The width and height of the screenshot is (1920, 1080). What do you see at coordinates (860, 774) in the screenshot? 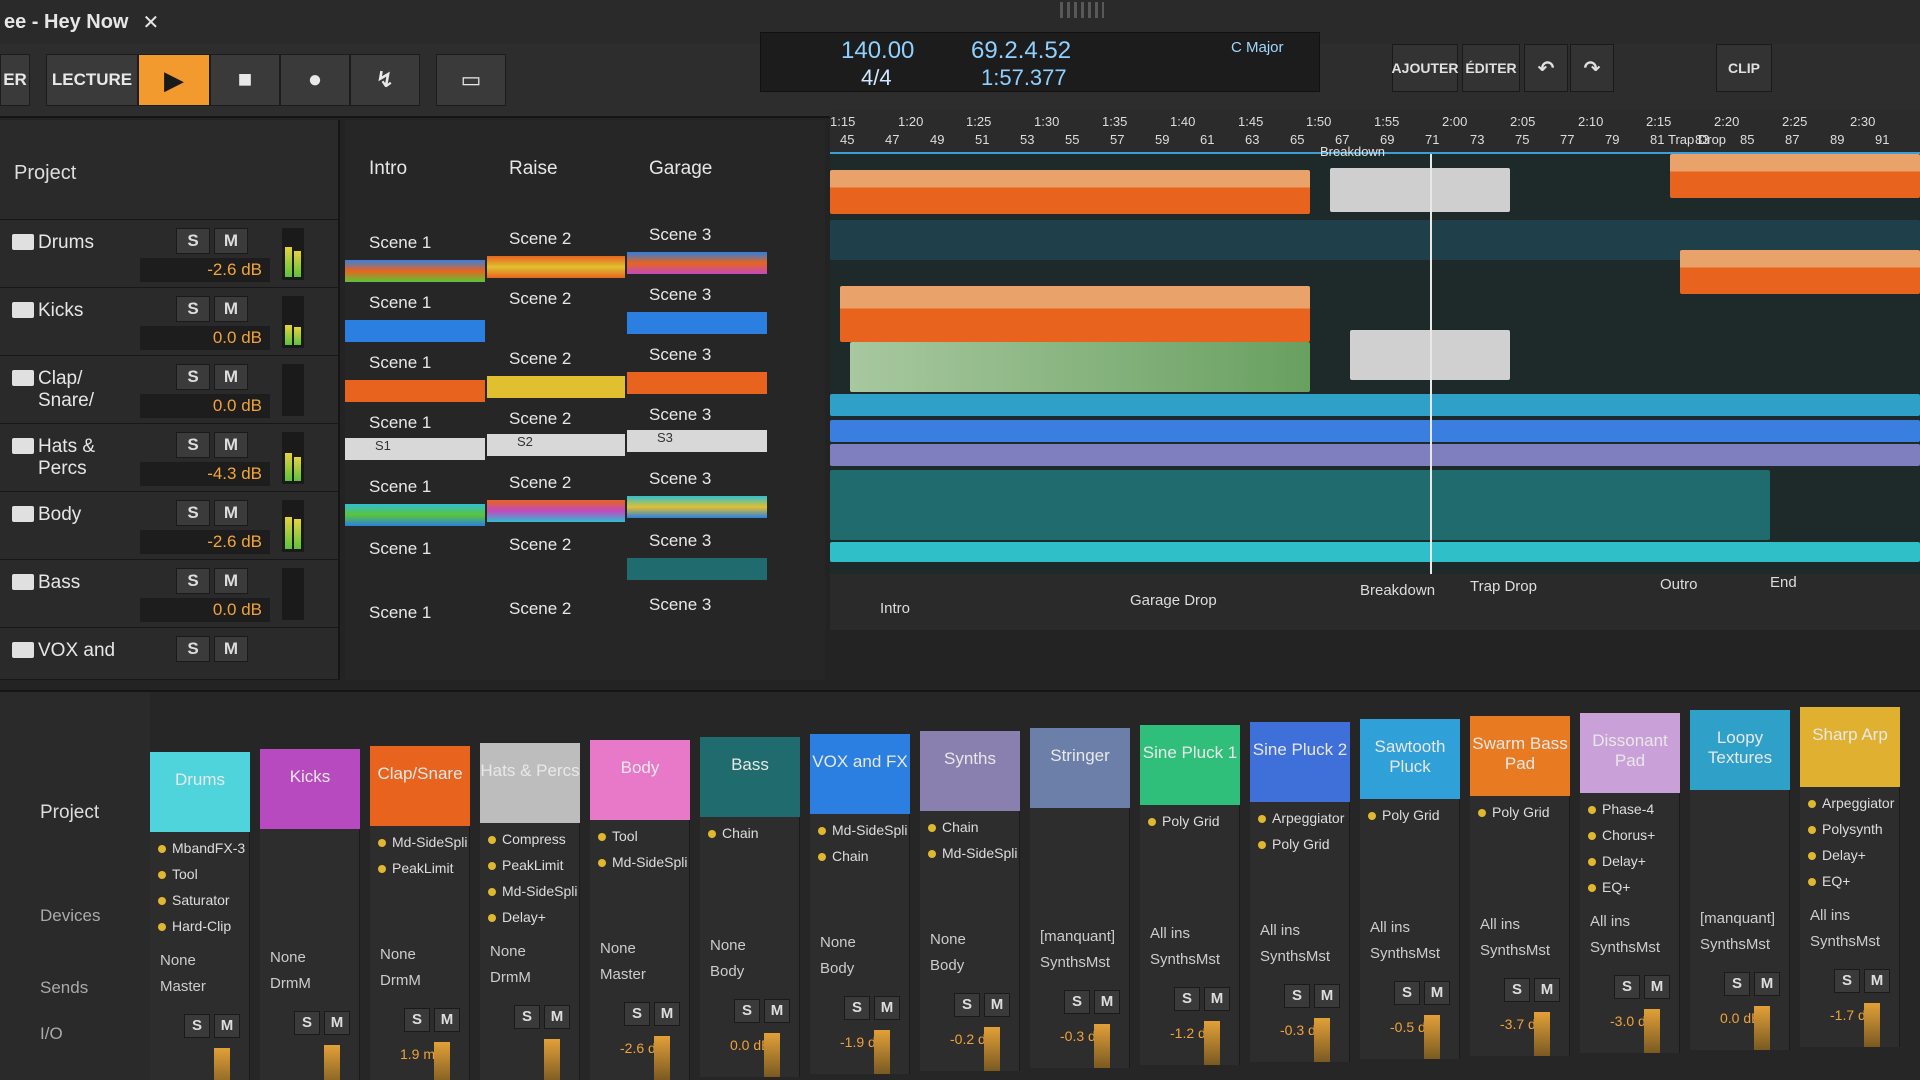
I see `channel-name: VOX and FX` at bounding box center [860, 774].